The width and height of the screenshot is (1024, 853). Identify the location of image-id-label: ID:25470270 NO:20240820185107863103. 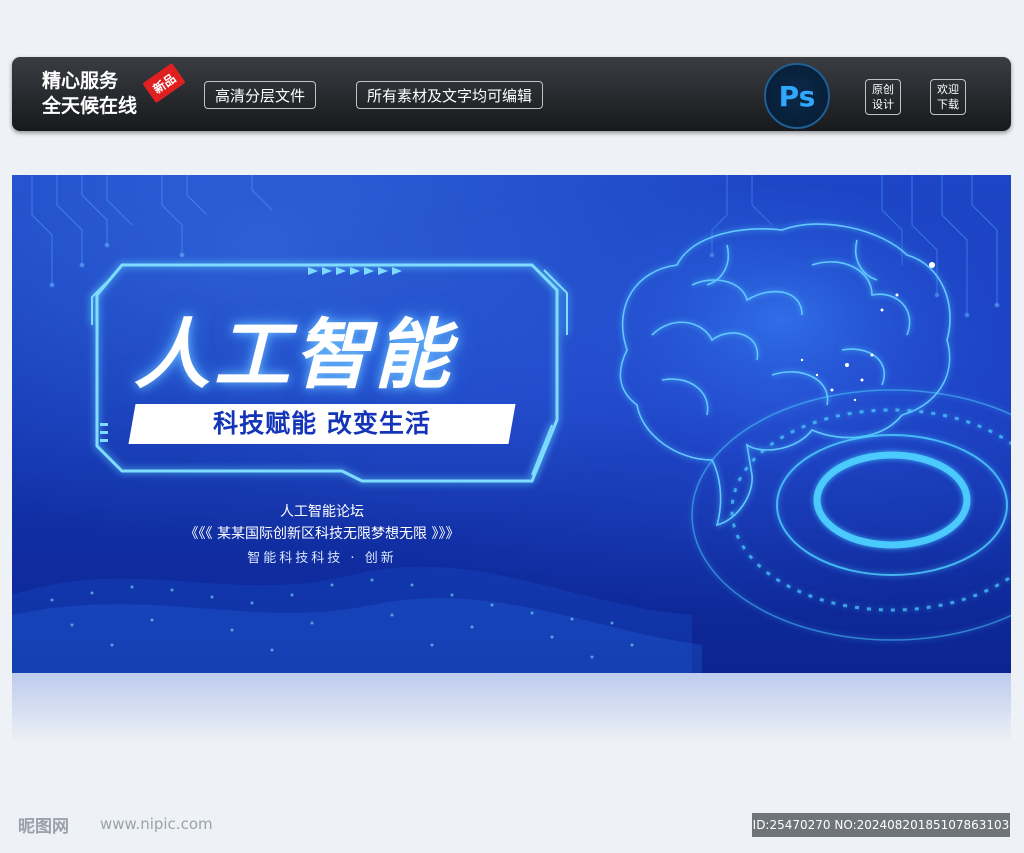
(881, 825).